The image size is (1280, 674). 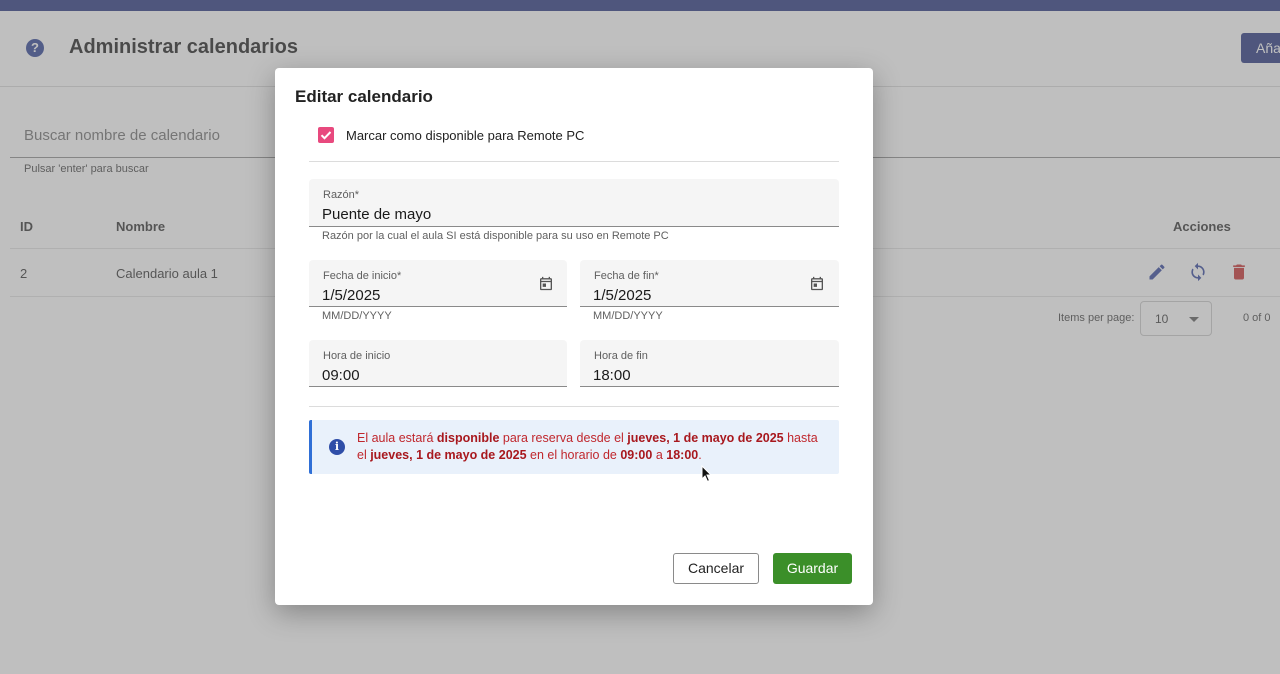 I want to click on available-checkbox, so click(x=326, y=135).